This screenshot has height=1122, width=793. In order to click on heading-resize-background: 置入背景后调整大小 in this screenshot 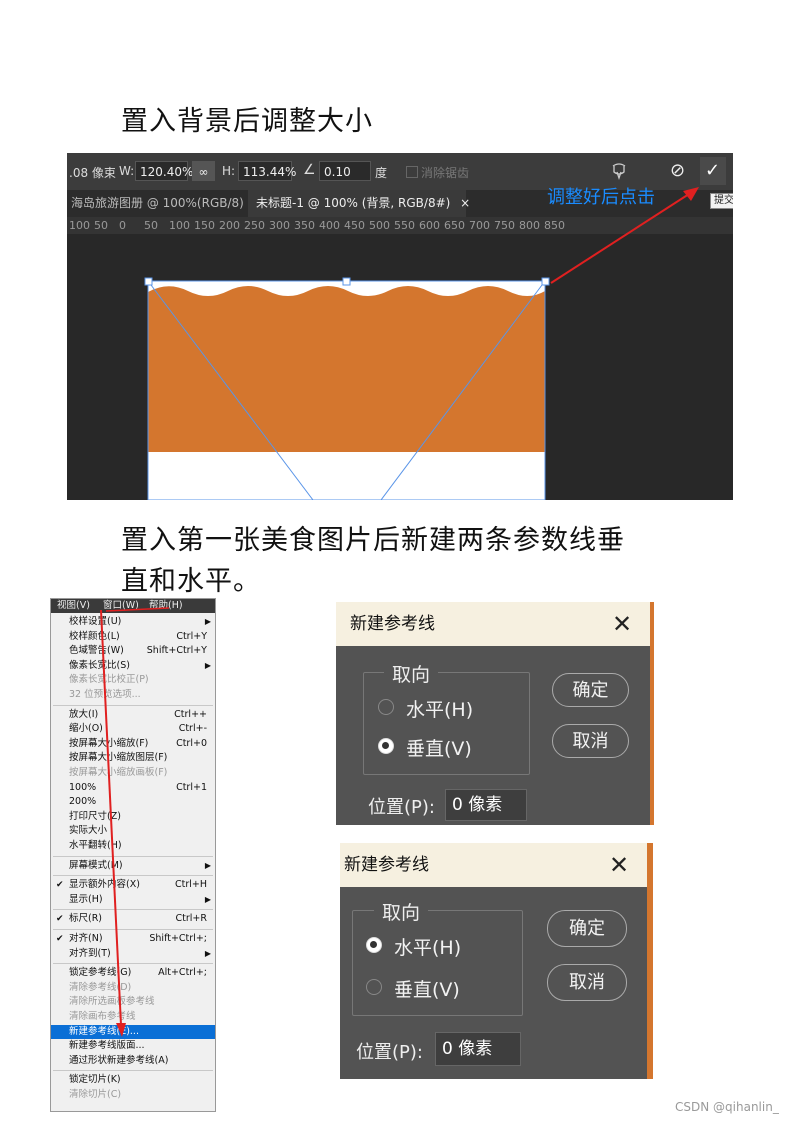, I will do `click(247, 121)`.